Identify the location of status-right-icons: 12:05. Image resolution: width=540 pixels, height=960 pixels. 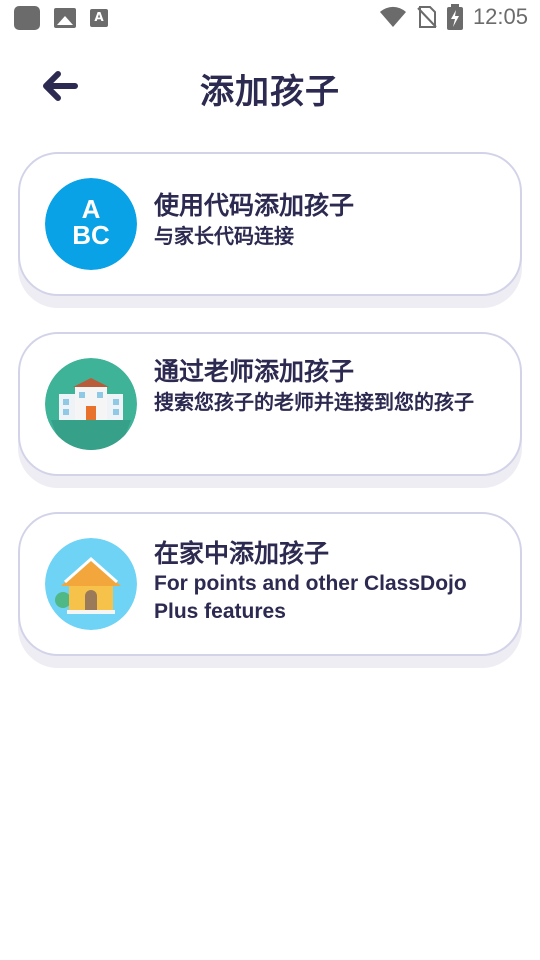
(453, 17).